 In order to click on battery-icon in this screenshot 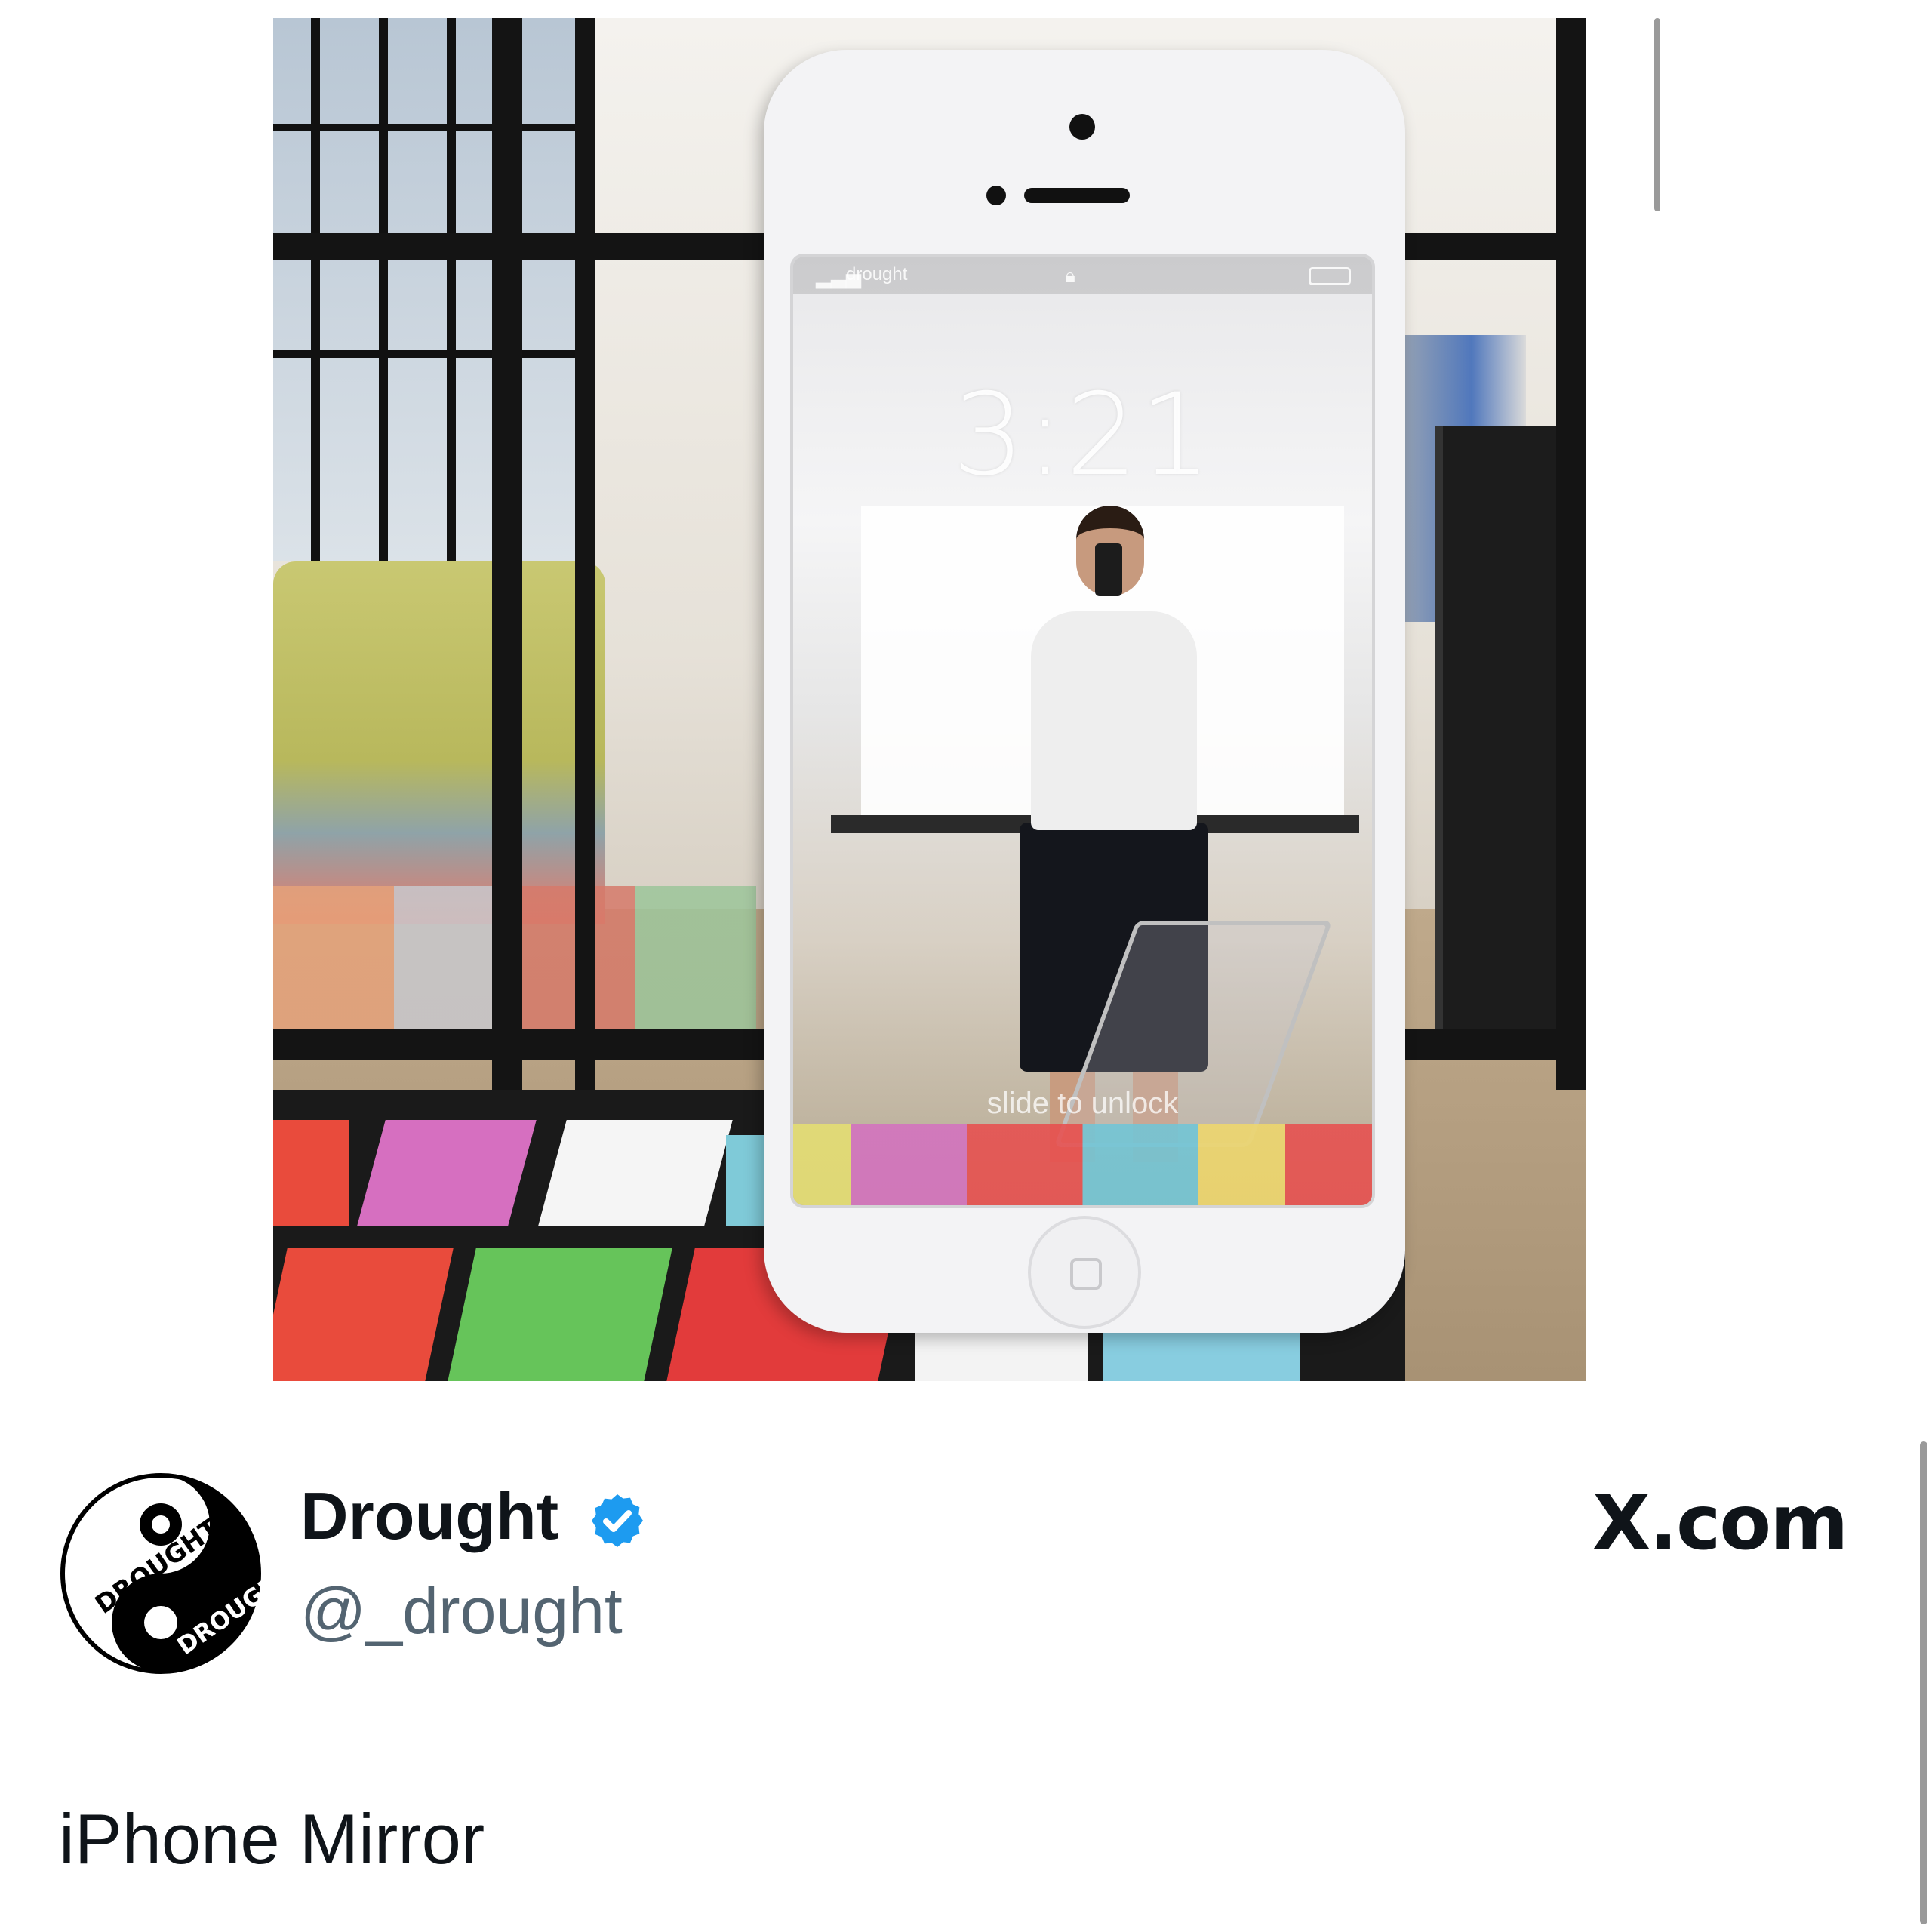, I will do `click(1330, 276)`.